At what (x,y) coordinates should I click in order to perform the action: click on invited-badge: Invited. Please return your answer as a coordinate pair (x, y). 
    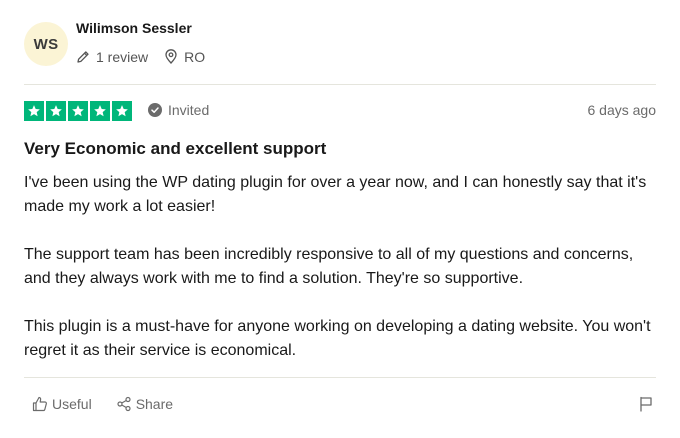
    Looking at the image, I should click on (178, 110).